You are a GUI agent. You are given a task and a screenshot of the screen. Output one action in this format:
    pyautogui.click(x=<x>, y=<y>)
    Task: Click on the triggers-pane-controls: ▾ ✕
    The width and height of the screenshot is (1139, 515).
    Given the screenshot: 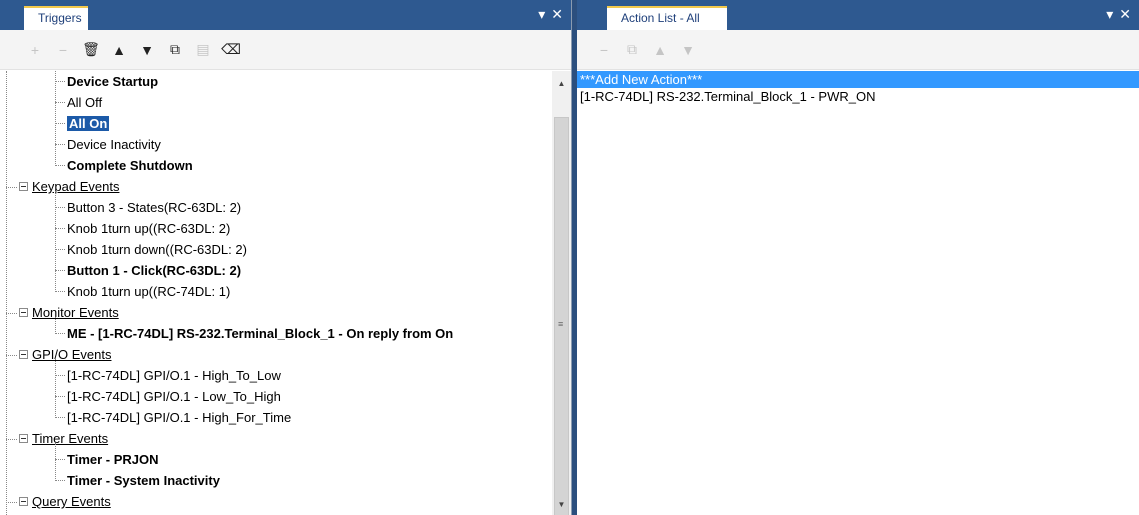 What is the action you would take?
    pyautogui.click(x=550, y=14)
    